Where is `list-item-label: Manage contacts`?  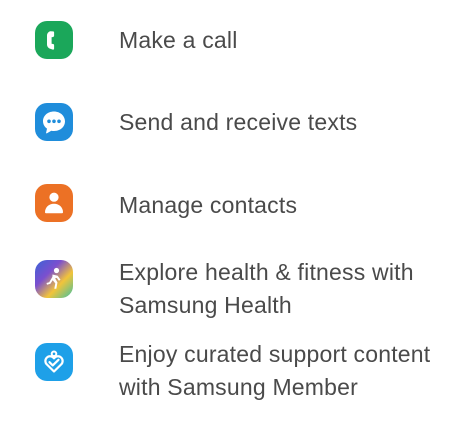 list-item-label: Manage contacts is located at coordinates (208, 205).